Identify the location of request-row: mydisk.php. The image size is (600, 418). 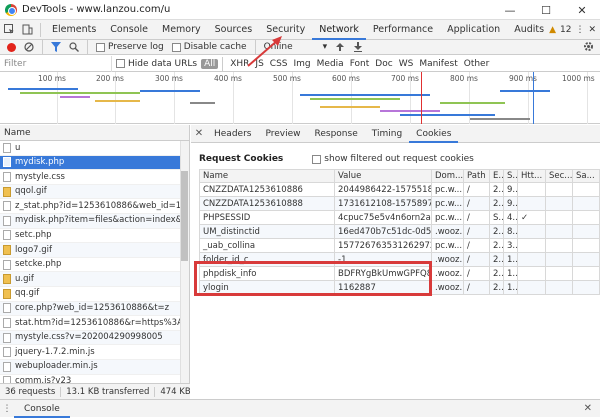
(94, 163).